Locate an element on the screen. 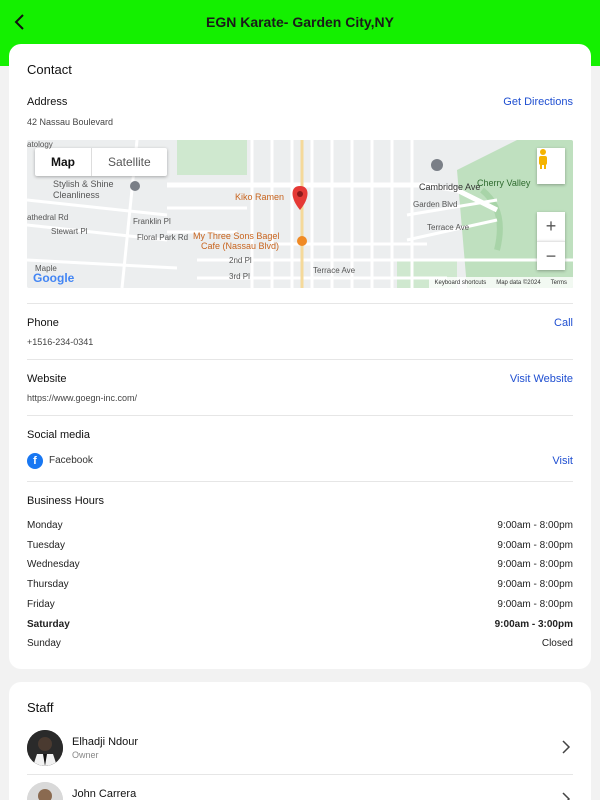  hours-day: Tuesday is located at coordinates (46, 545).